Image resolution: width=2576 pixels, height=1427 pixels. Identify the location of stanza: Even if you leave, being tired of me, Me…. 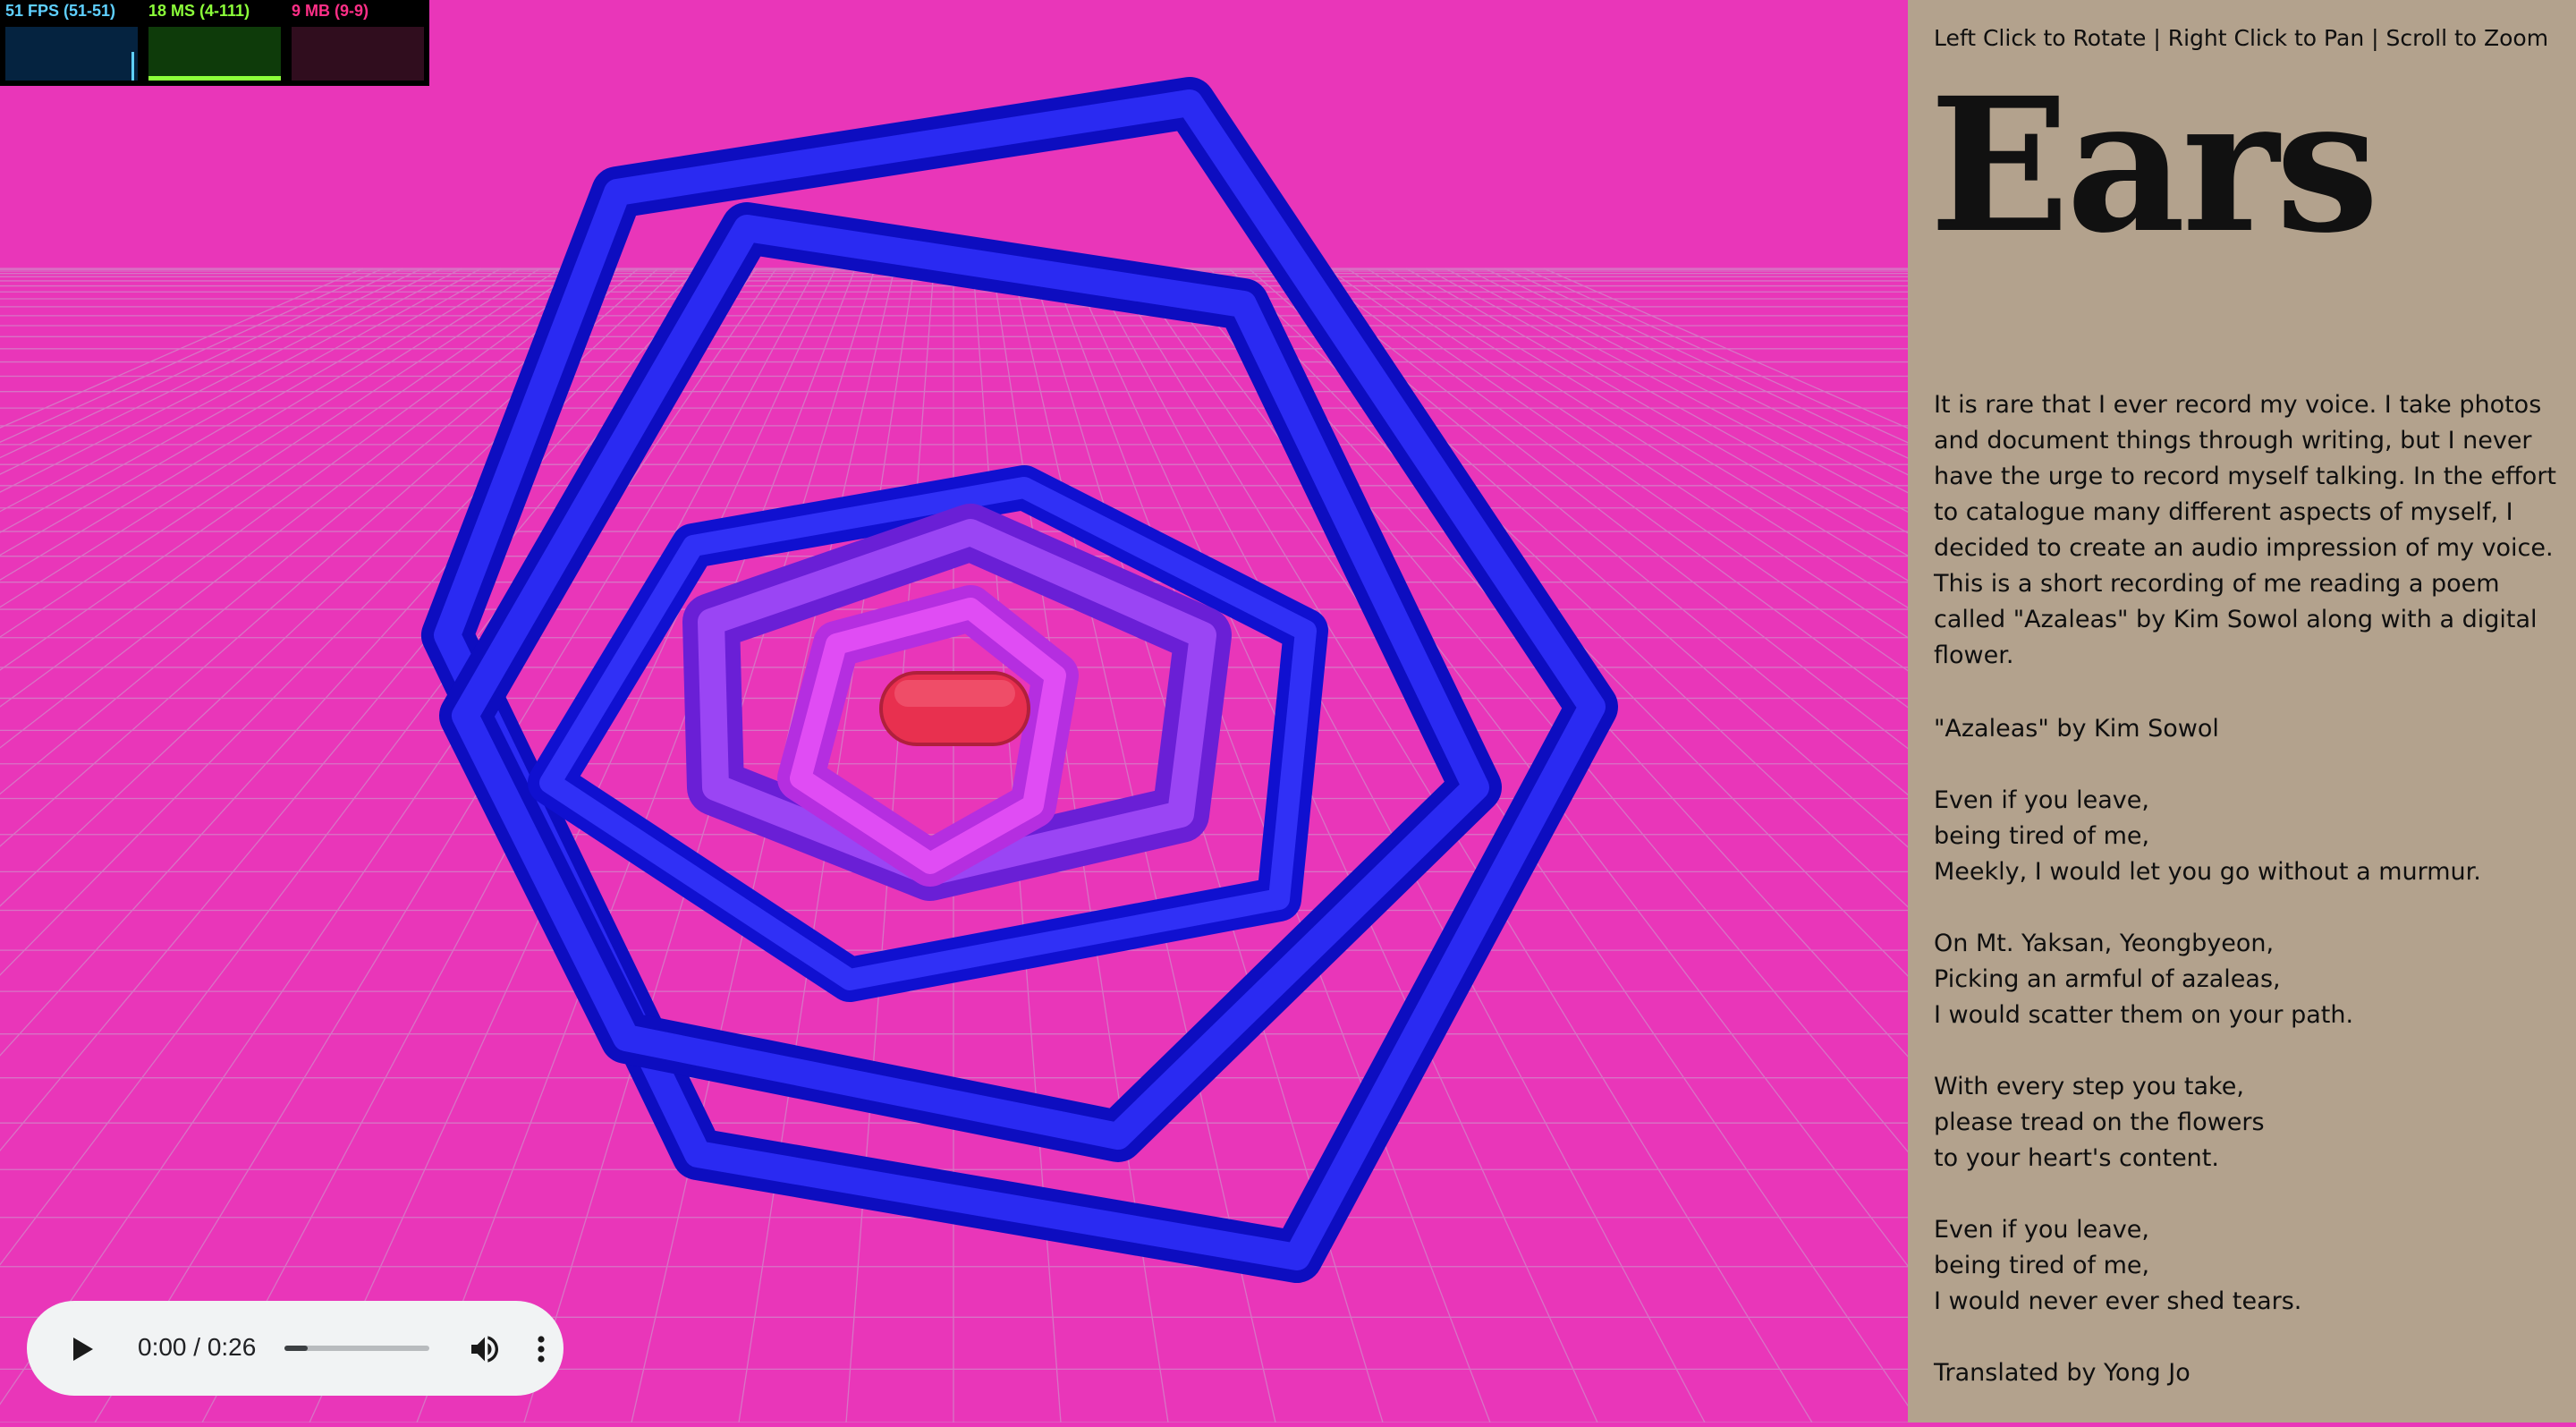
(2247, 836).